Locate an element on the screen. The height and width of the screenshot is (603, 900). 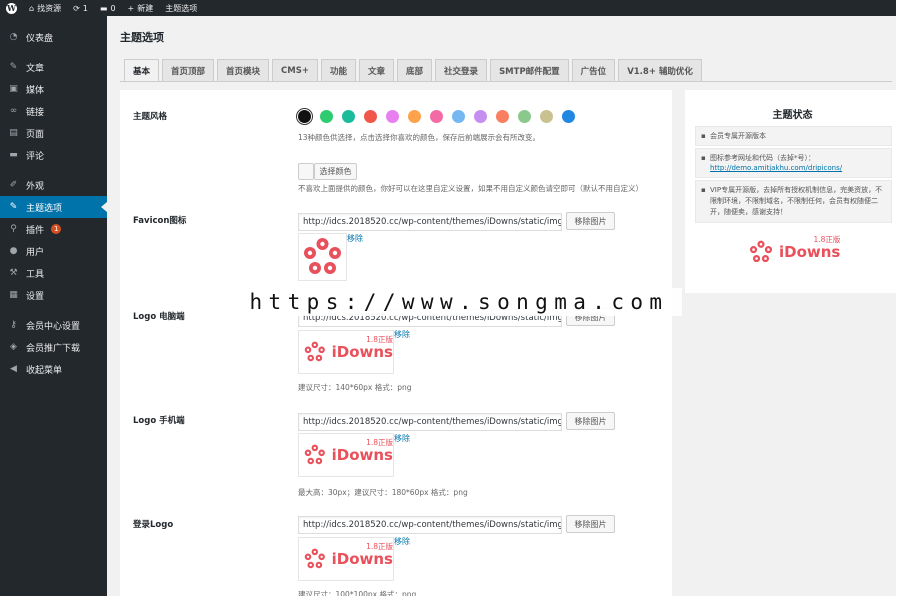
sidebar-item-posts: ✎文章 is located at coordinates (53, 67).